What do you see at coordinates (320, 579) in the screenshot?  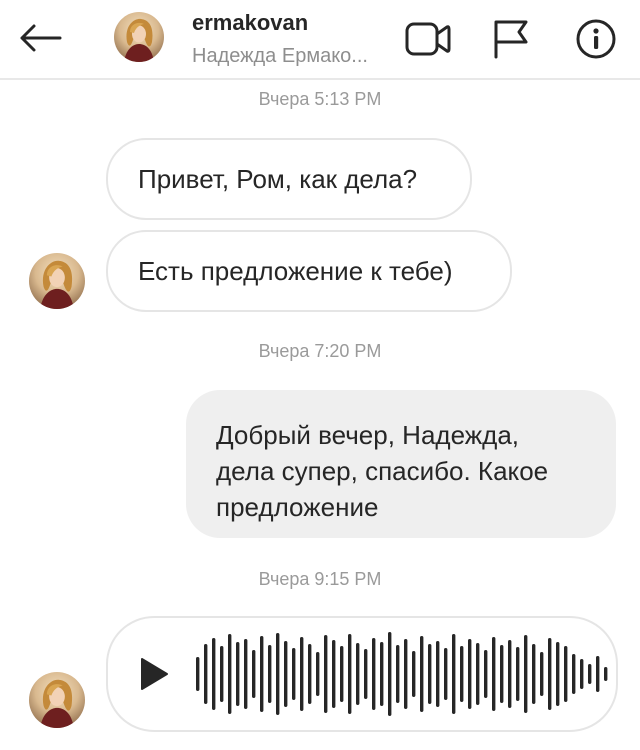 I see `message-timestamp: Вчера 9:15 PM` at bounding box center [320, 579].